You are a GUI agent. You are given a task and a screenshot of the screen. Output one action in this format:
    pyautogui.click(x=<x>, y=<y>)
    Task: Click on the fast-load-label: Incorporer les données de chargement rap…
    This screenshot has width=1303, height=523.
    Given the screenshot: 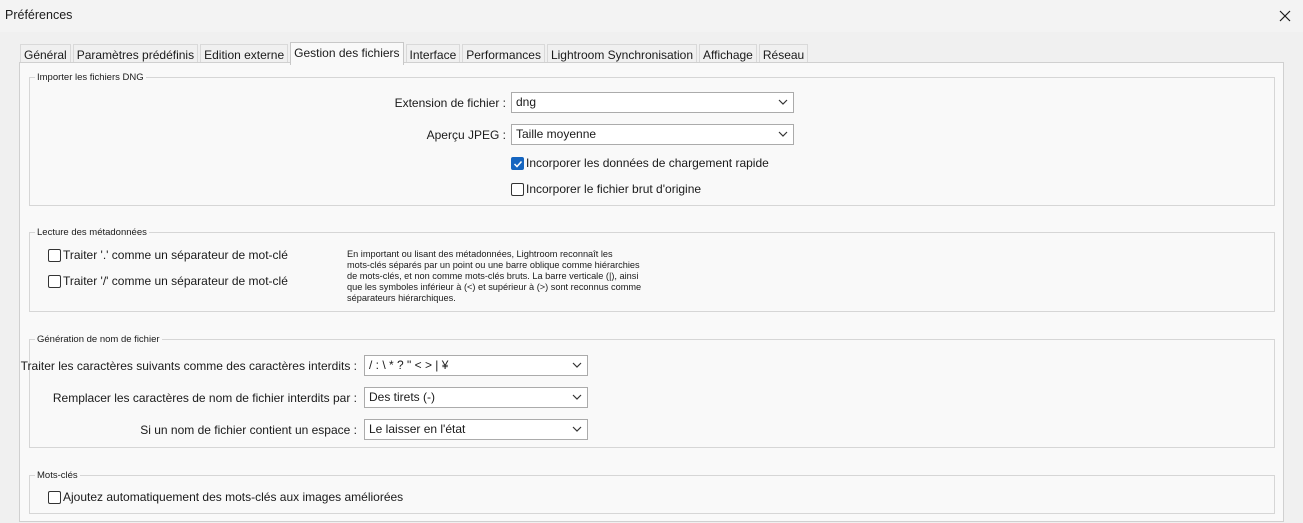 What is the action you would take?
    pyautogui.click(x=647, y=163)
    